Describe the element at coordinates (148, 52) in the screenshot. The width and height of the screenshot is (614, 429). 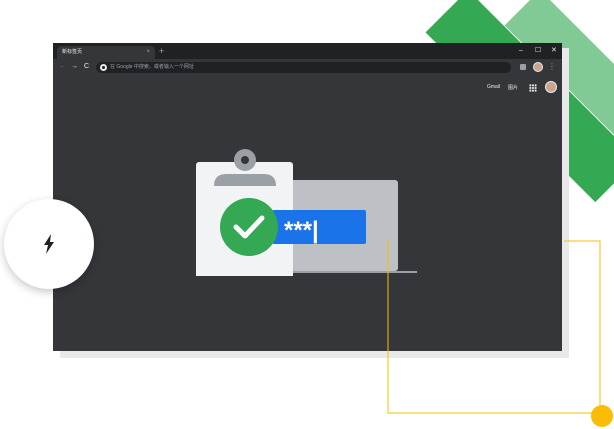
I see `tab-close-icon: ×` at that location.